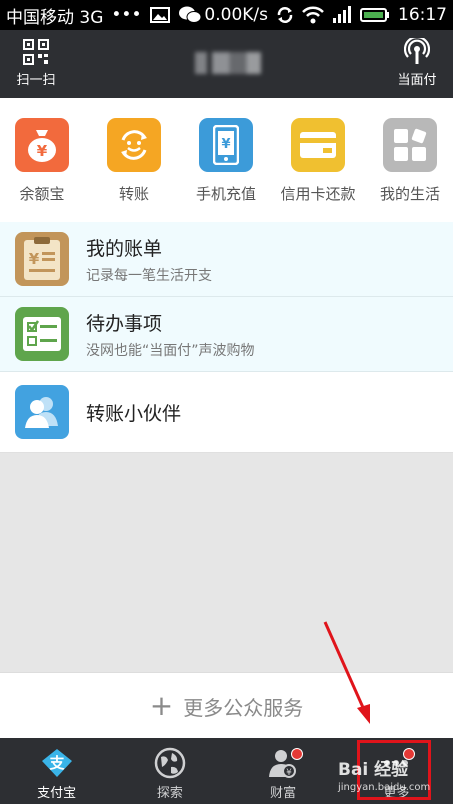 This screenshot has height=804, width=453. Describe the element at coordinates (225, 194) in the screenshot. I see `quick-action-label: 手机充值` at that location.